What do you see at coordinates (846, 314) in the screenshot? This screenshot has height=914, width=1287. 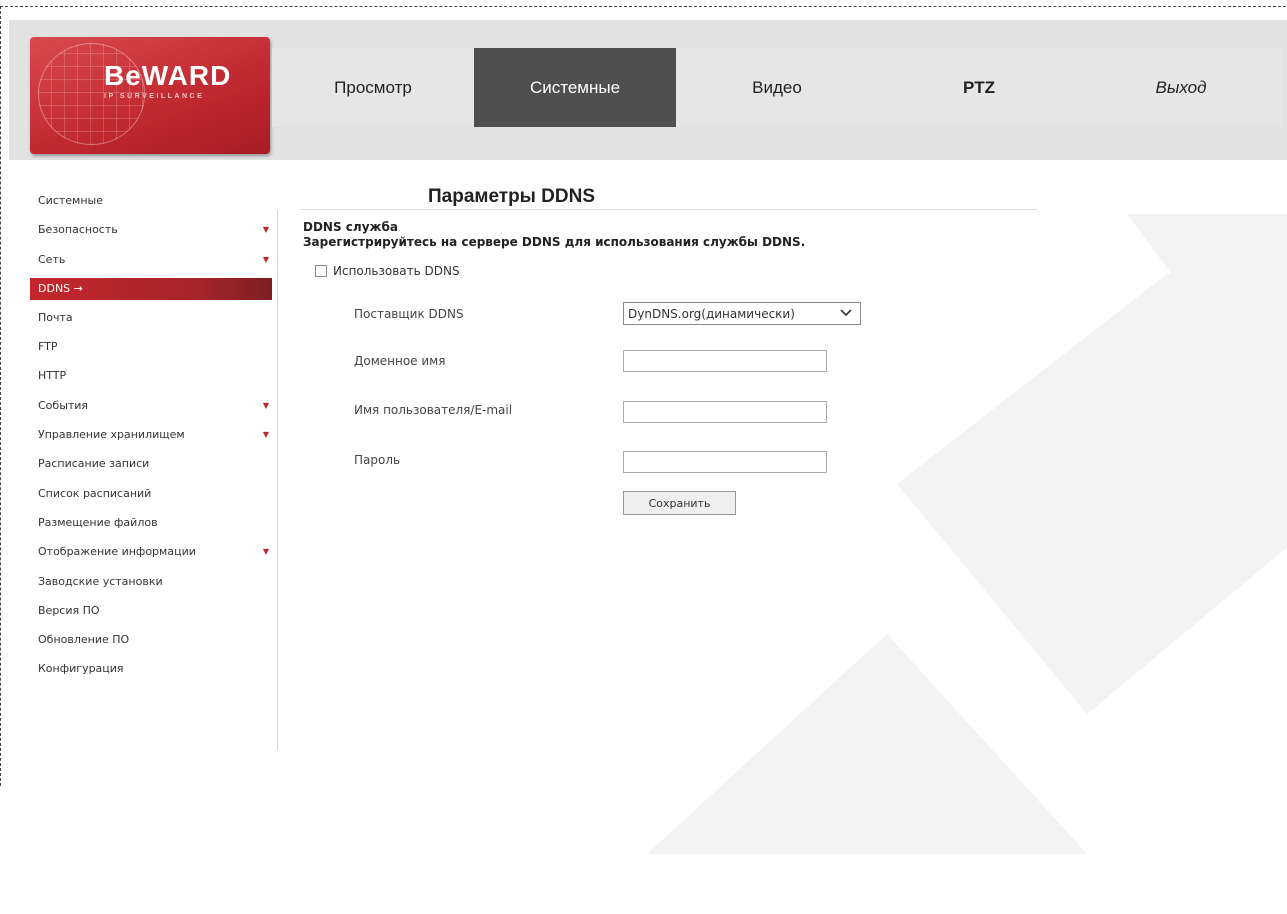 I see `chevron-down-icon` at bounding box center [846, 314].